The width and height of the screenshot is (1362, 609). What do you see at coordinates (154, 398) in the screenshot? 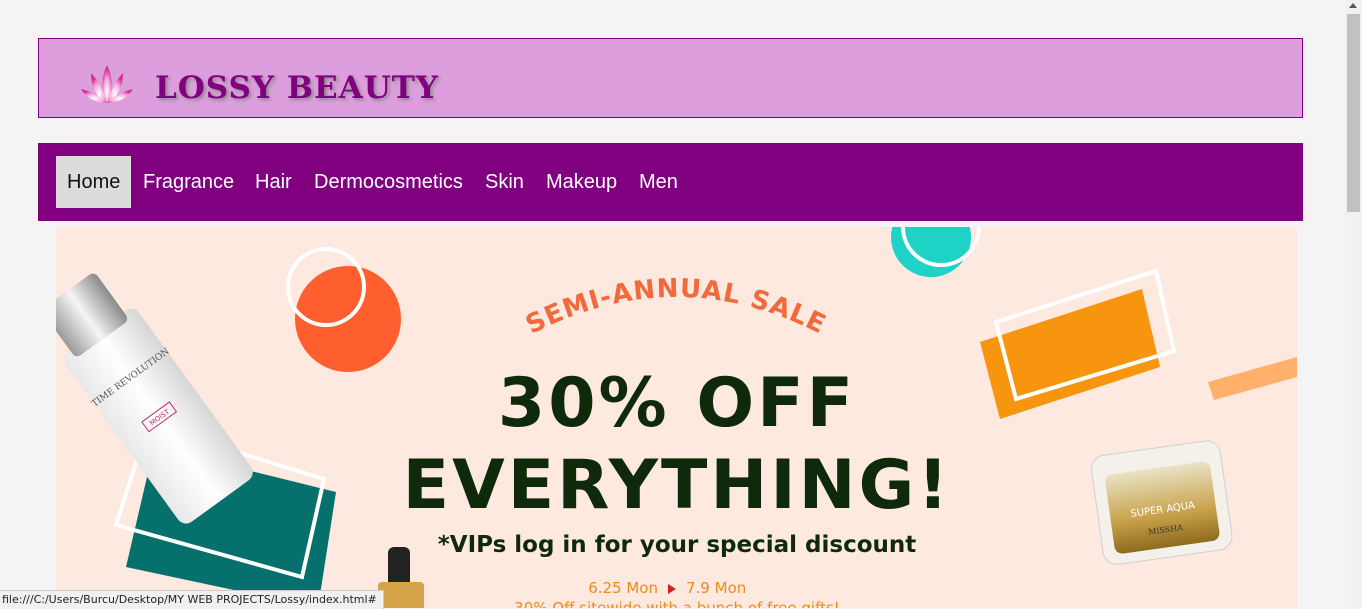
I see `toner-bottle: TIME REVOLUTION MOIST` at bounding box center [154, 398].